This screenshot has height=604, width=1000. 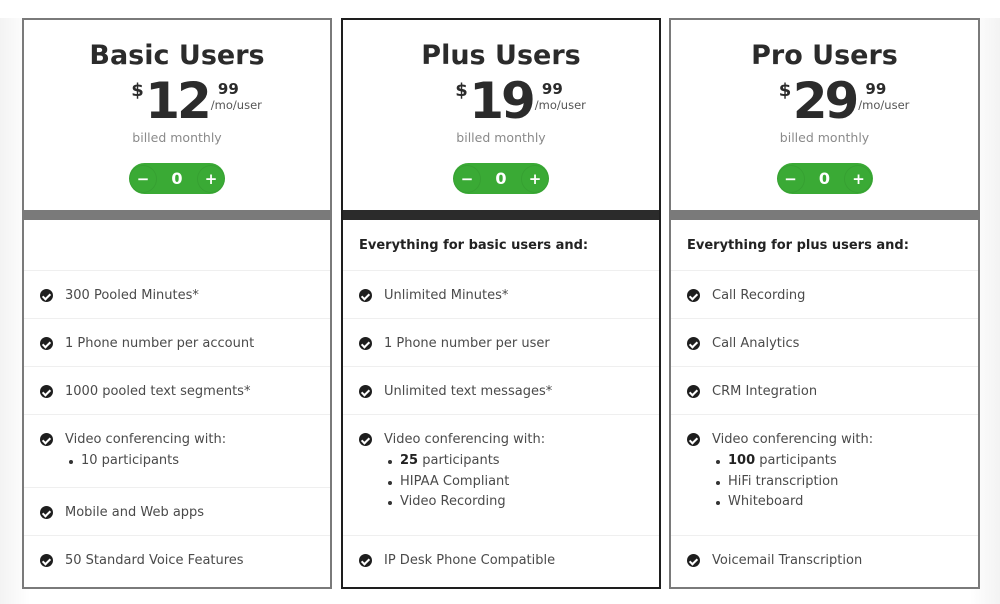 What do you see at coordinates (446, 295) in the screenshot?
I see `feature-text: Unlimited Minutes*` at bounding box center [446, 295].